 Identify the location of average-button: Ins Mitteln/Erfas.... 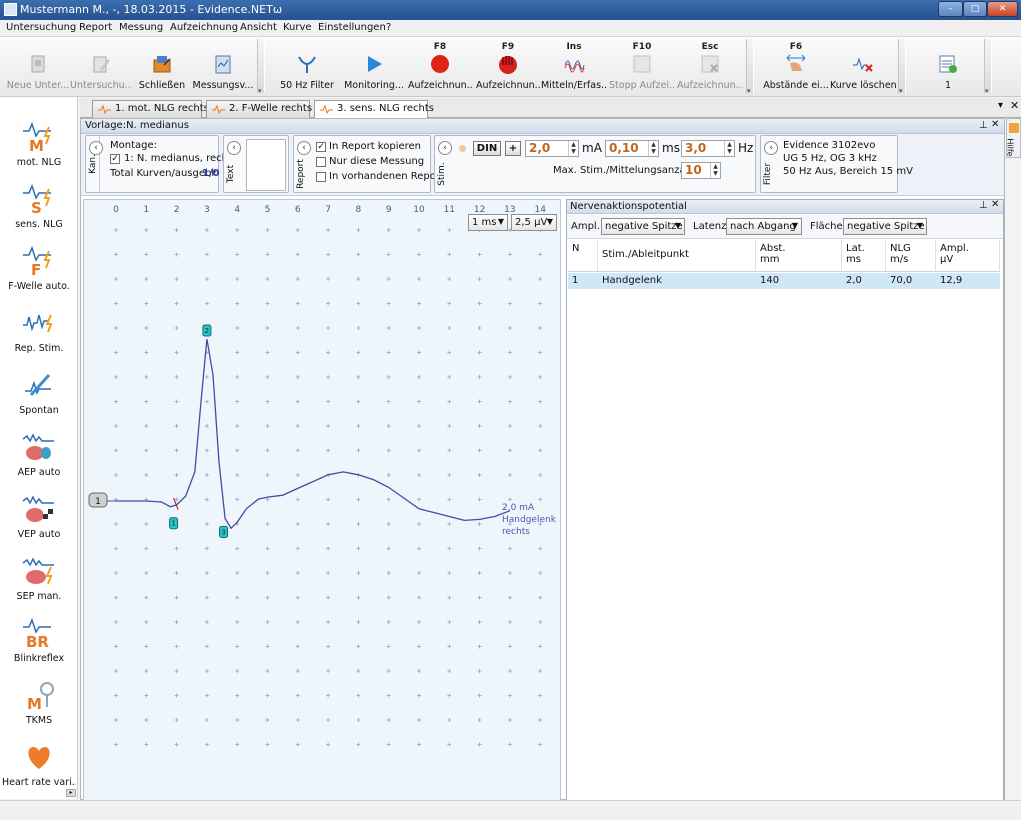
(574, 66).